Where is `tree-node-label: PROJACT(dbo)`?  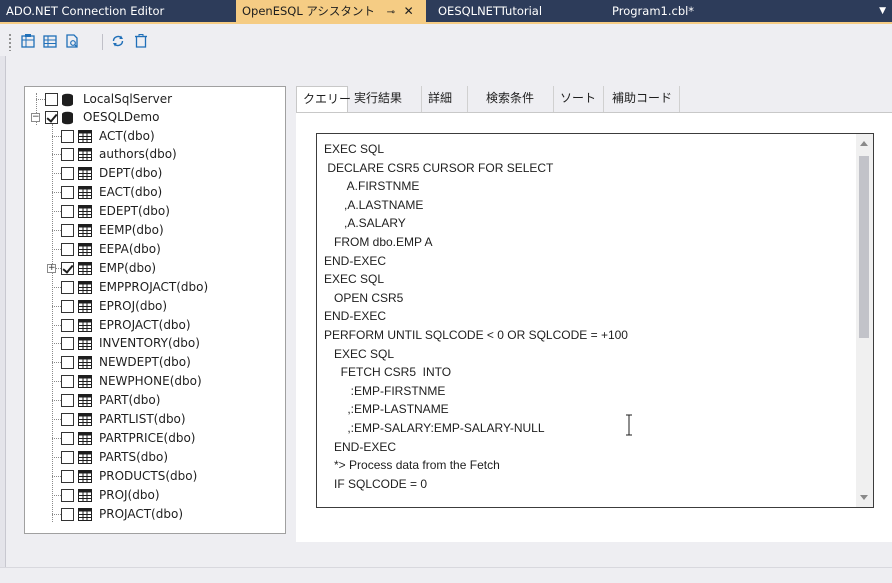 tree-node-label: PROJACT(dbo) is located at coordinates (141, 513).